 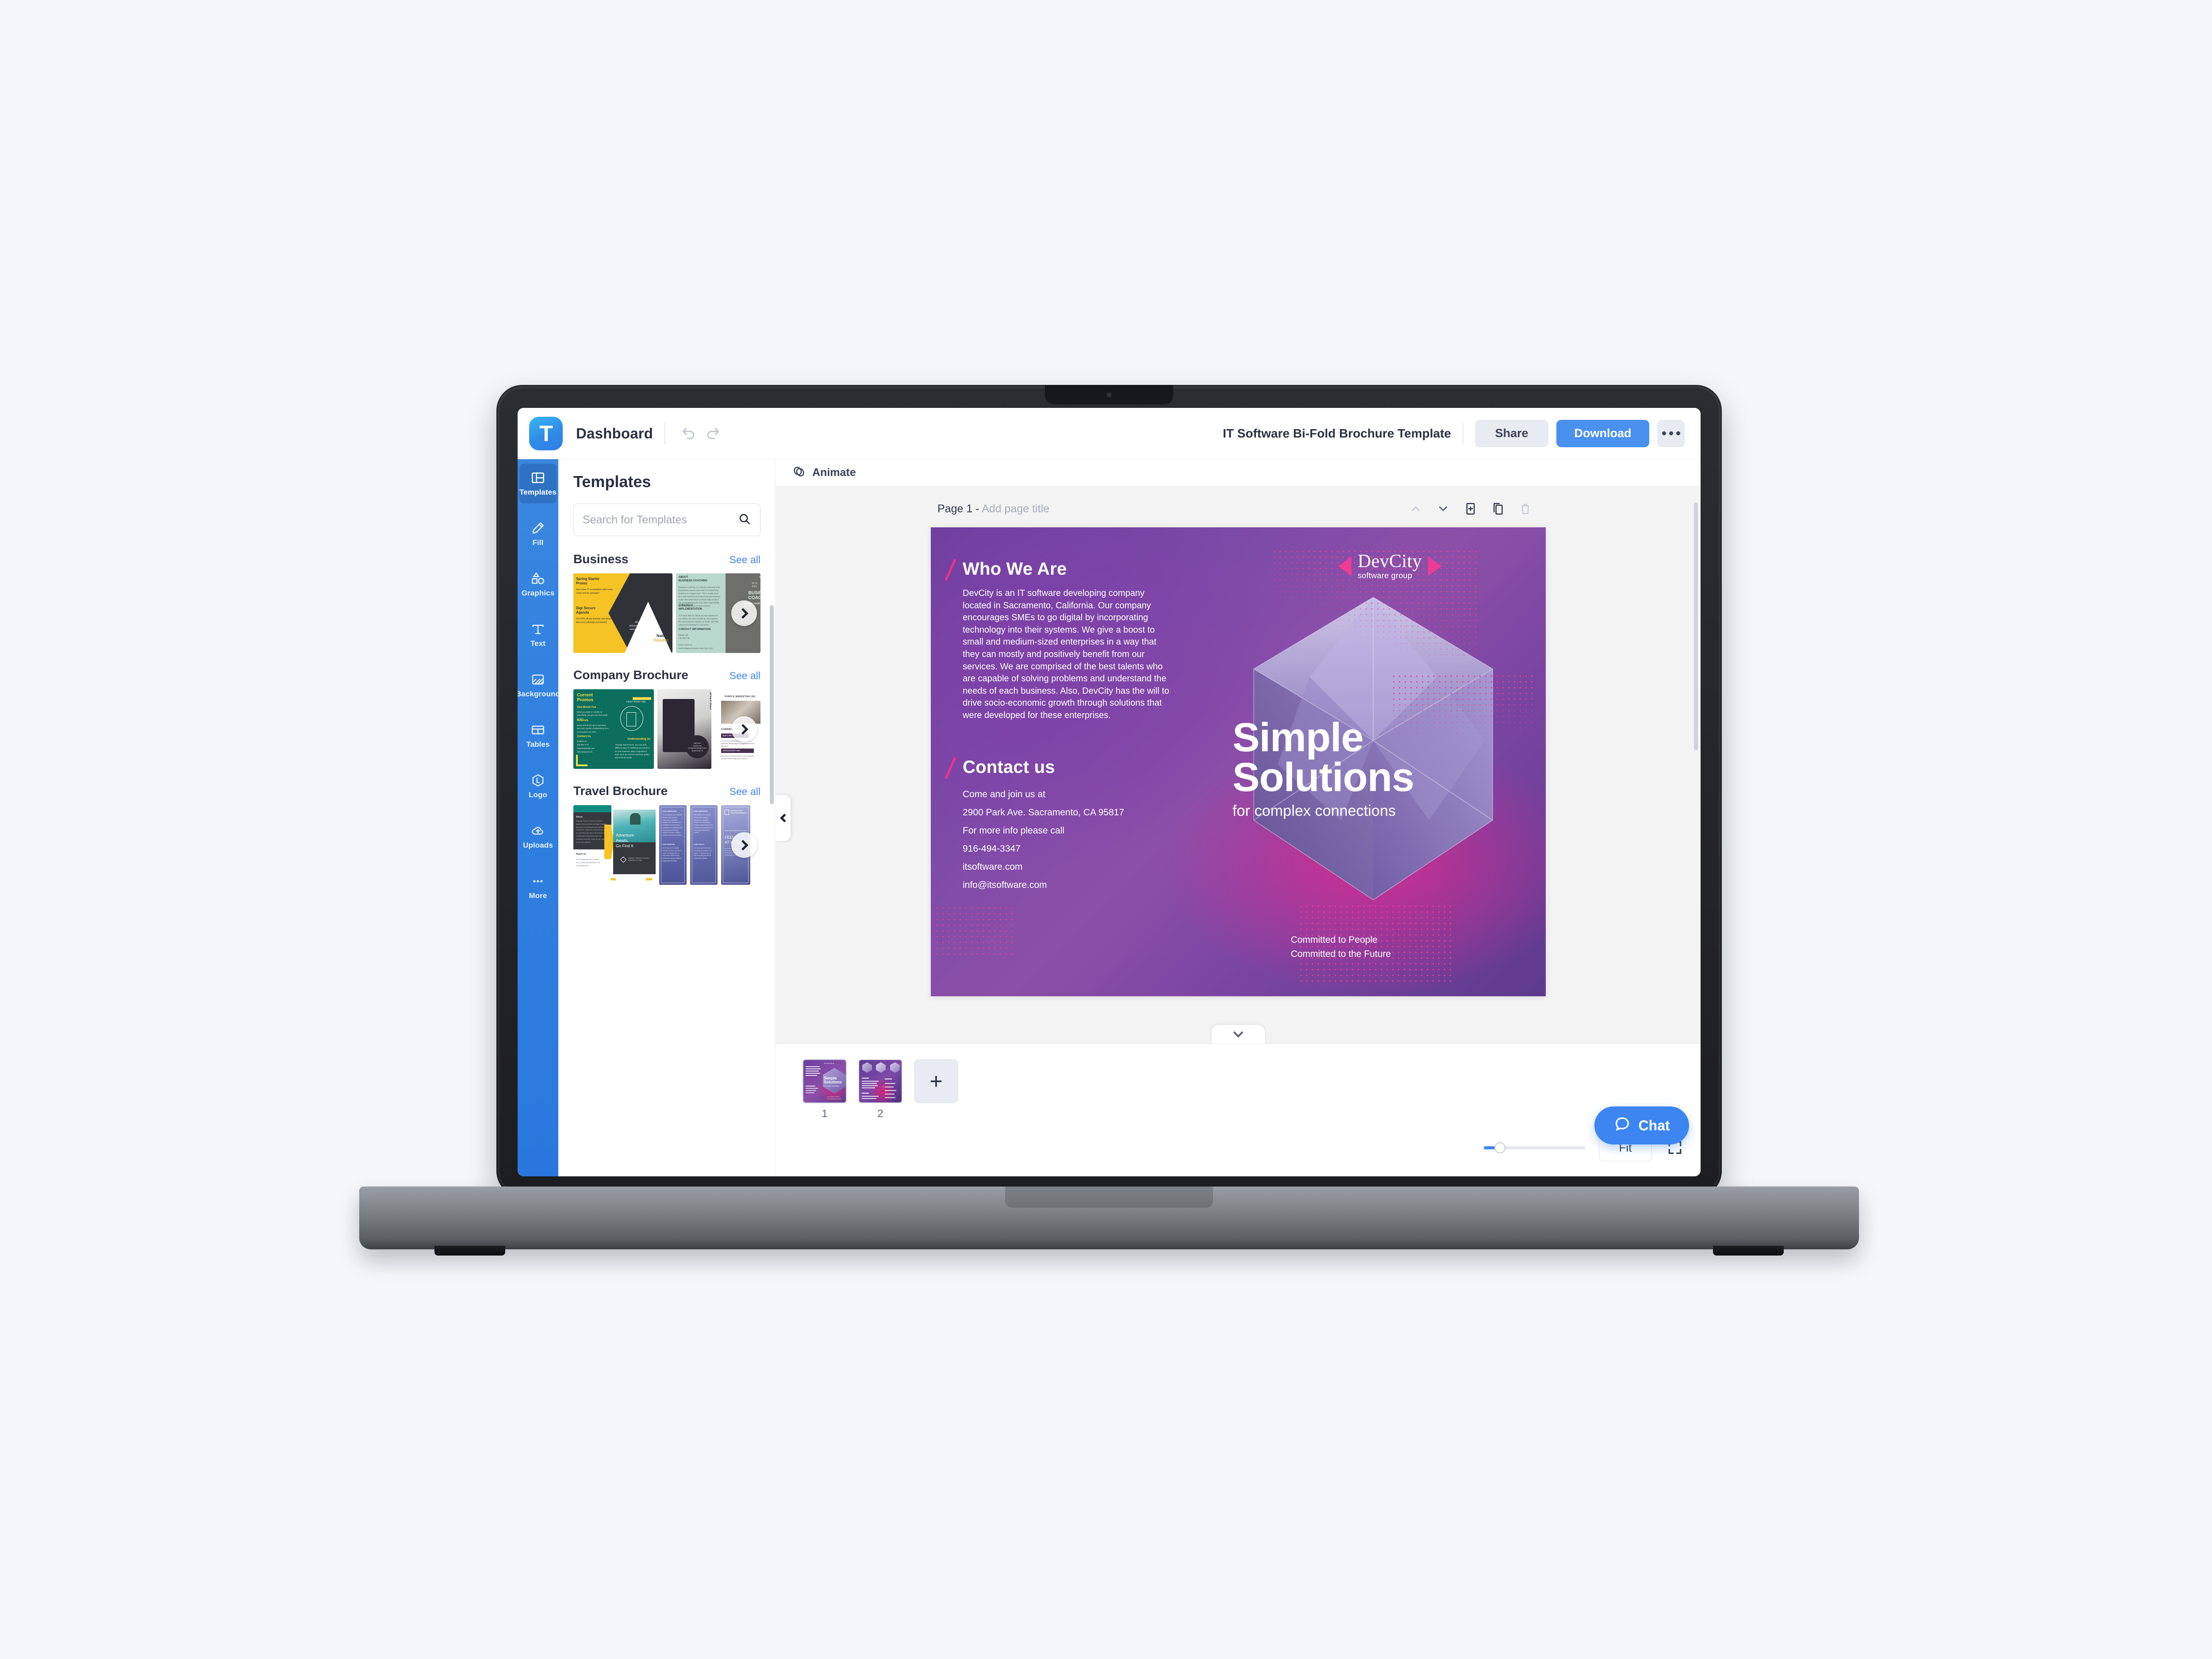 I want to click on app-logo: T, so click(x=546, y=433).